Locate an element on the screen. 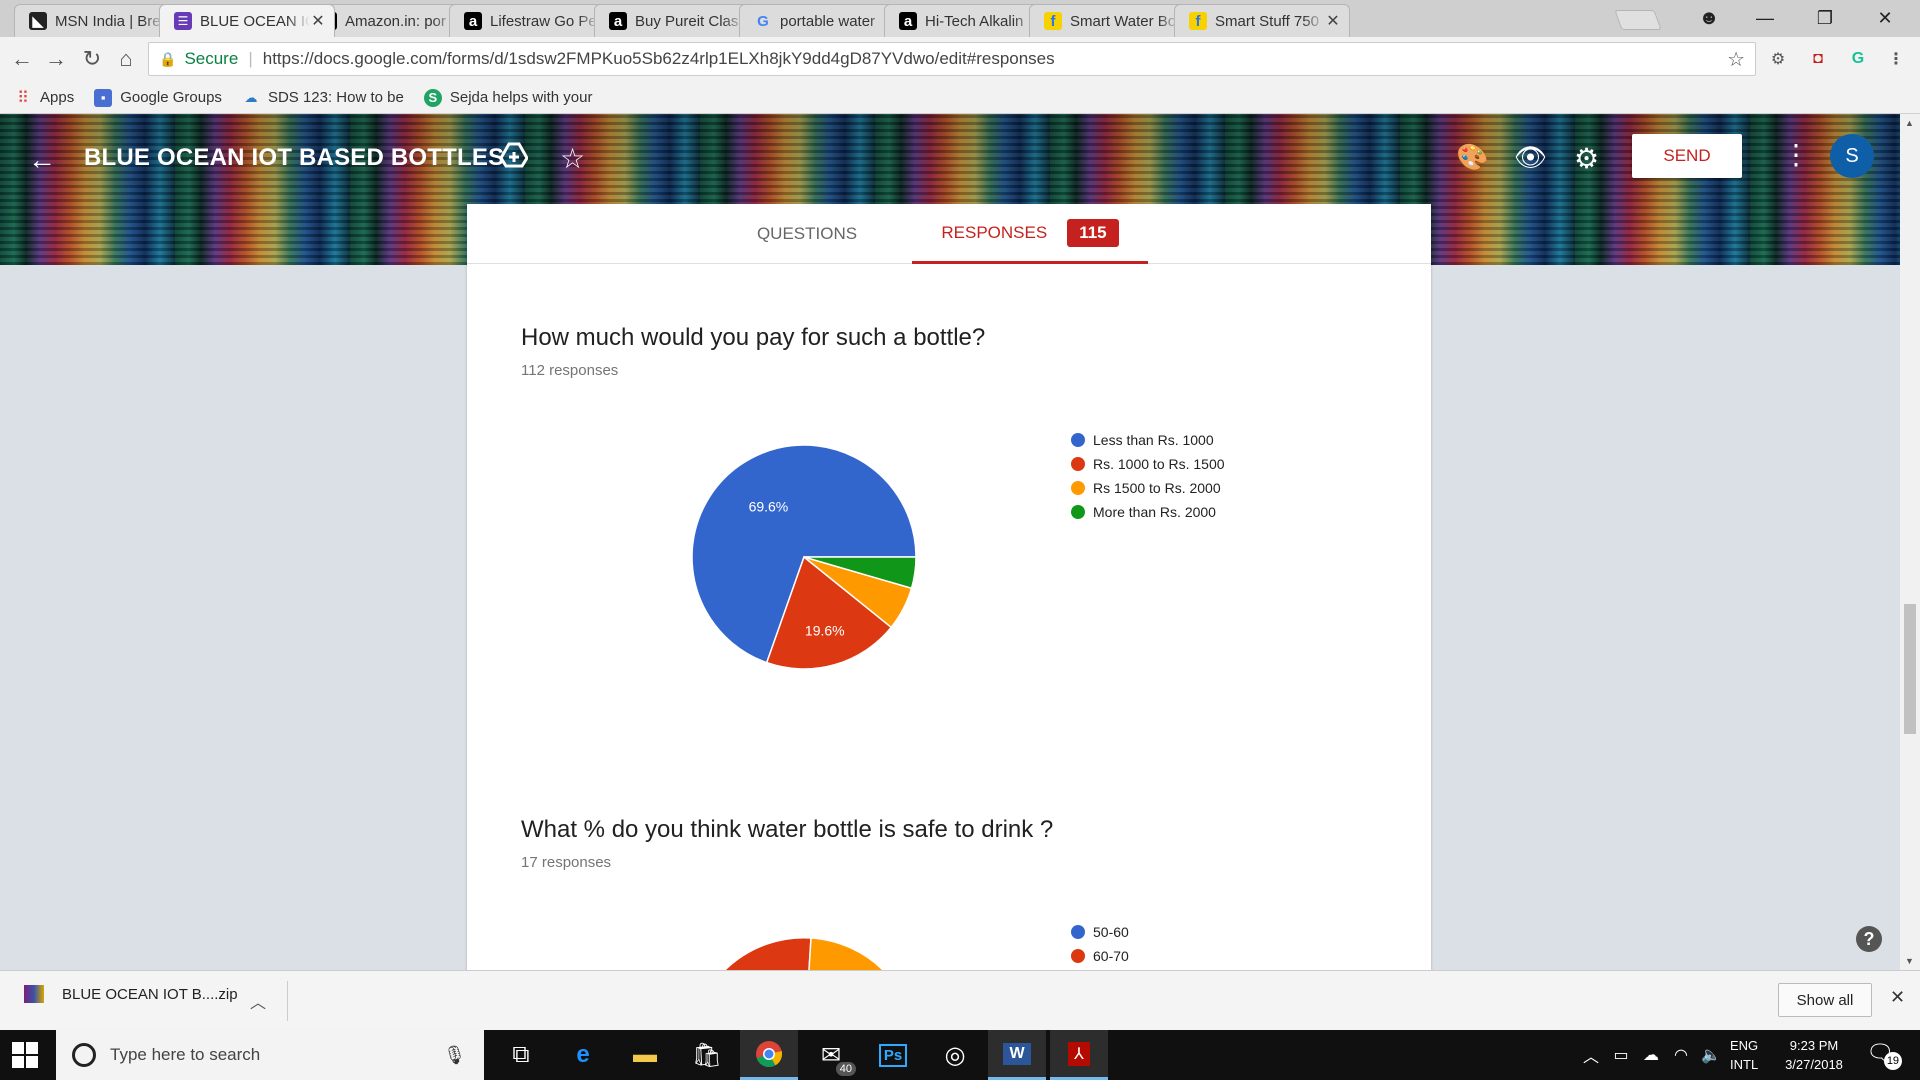 The width and height of the screenshot is (1920, 1080). forward-icon: → is located at coordinates (56, 59).